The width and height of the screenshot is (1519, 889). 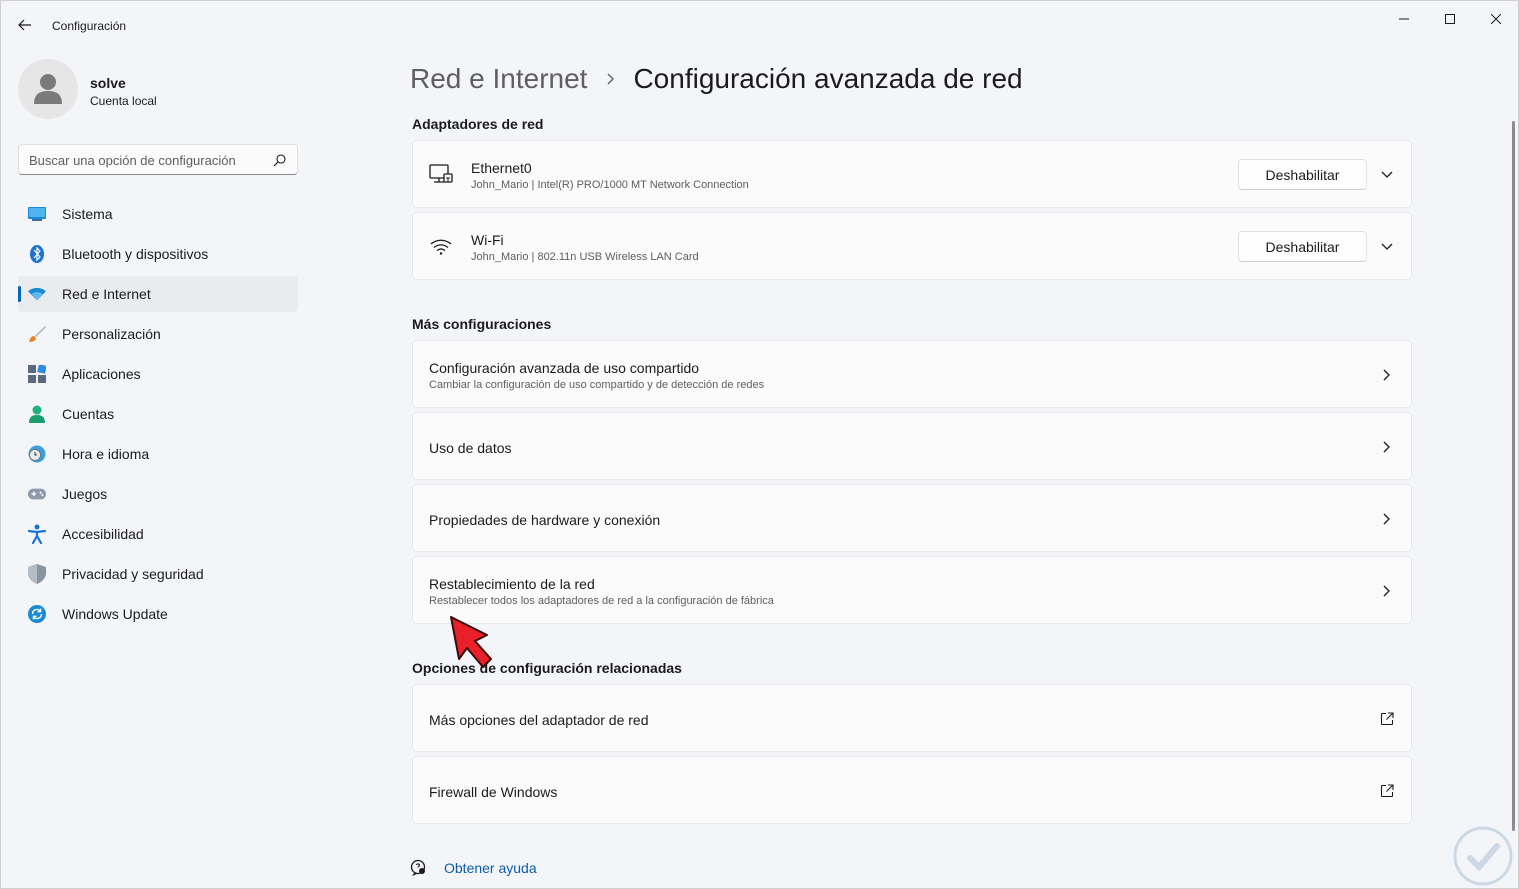 What do you see at coordinates (564, 368) in the screenshot?
I see `card-title: Configuración avanzada de uso compartido` at bounding box center [564, 368].